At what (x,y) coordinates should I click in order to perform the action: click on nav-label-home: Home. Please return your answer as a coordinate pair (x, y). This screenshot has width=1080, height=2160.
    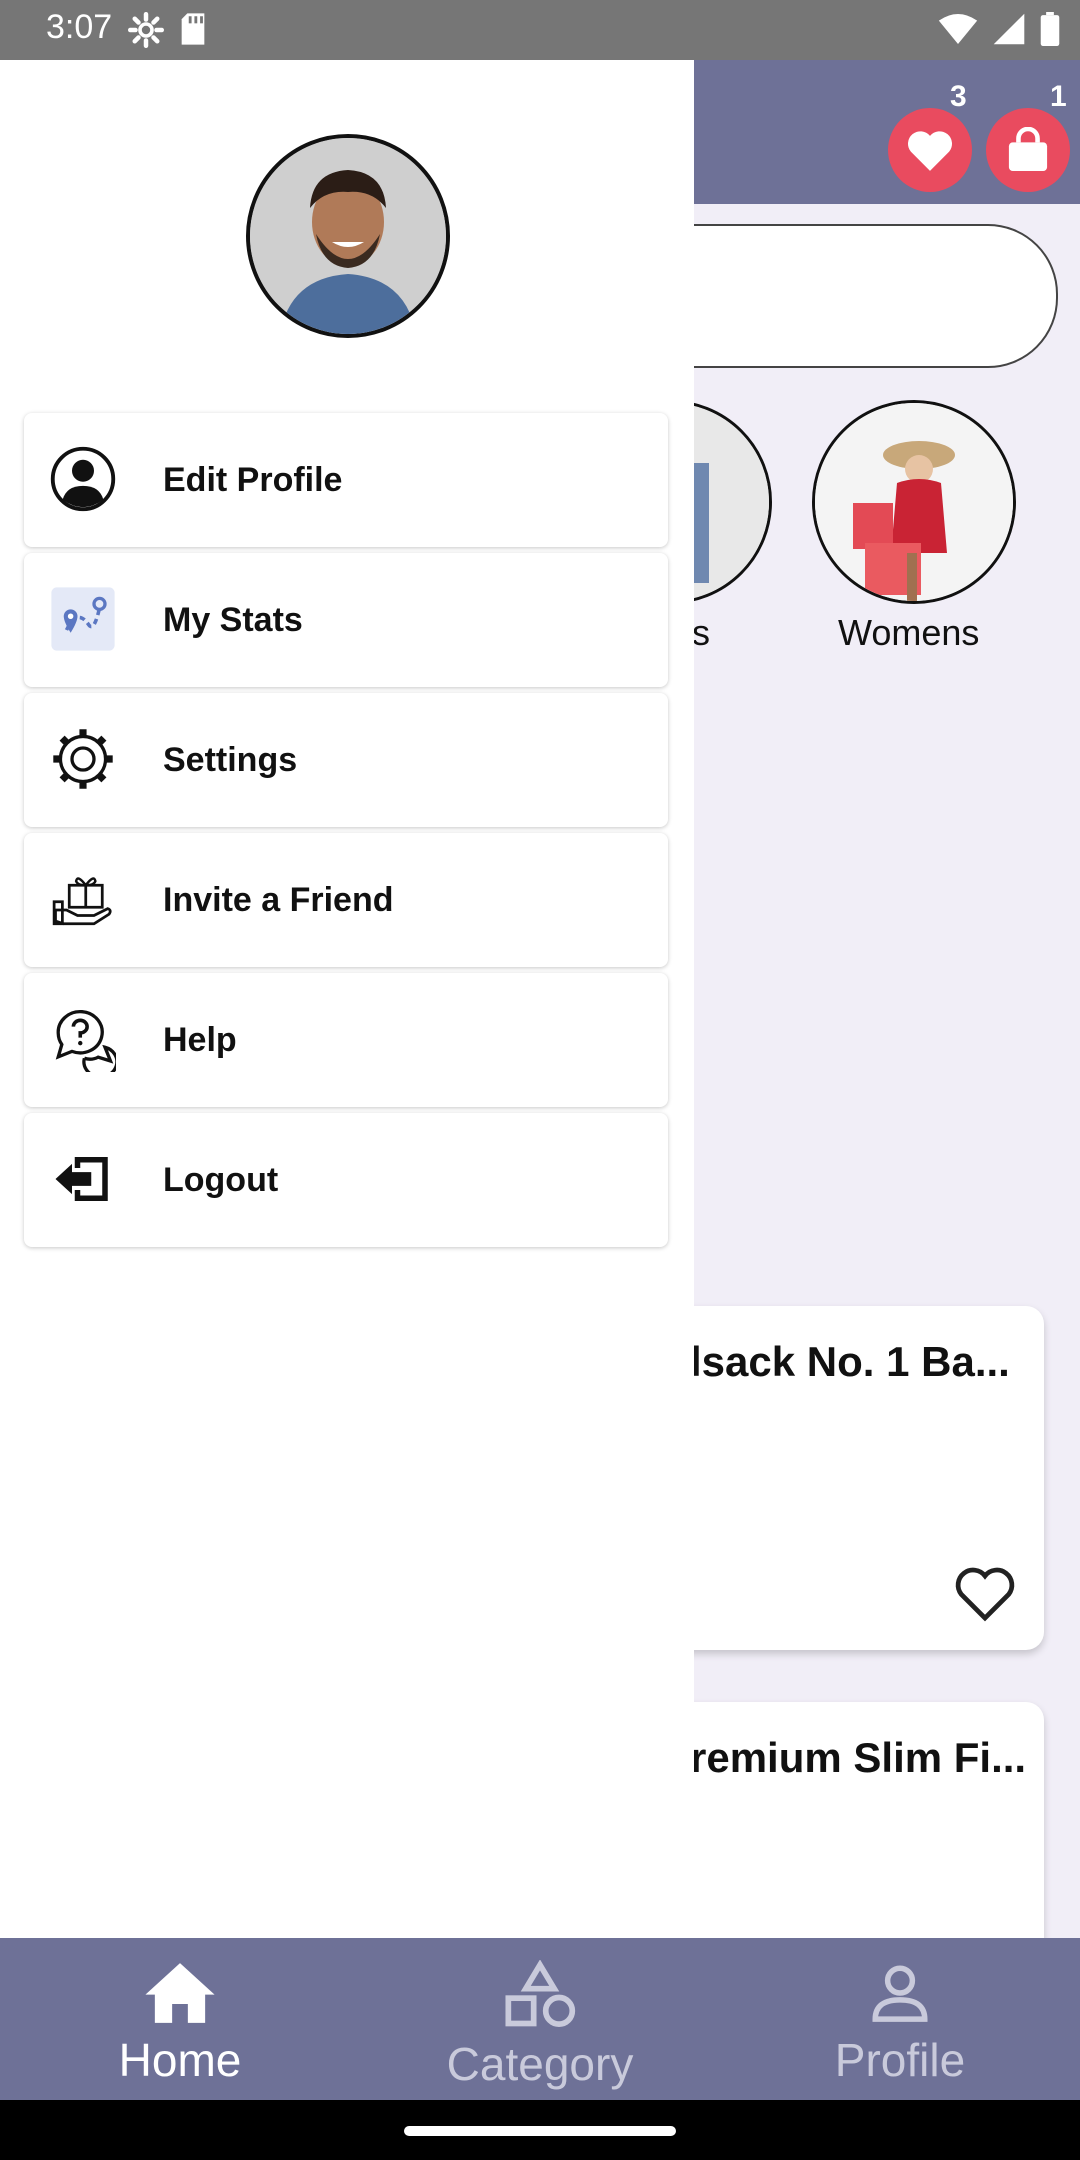
    Looking at the image, I should click on (180, 2060).